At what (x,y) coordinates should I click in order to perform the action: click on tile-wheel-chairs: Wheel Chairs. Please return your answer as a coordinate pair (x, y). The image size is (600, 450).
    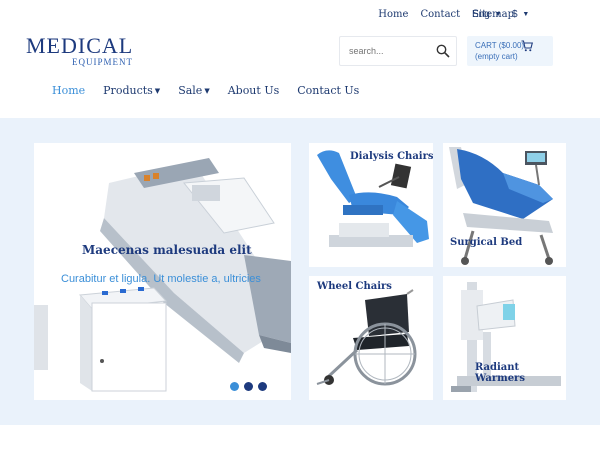
    Looking at the image, I should click on (371, 338).